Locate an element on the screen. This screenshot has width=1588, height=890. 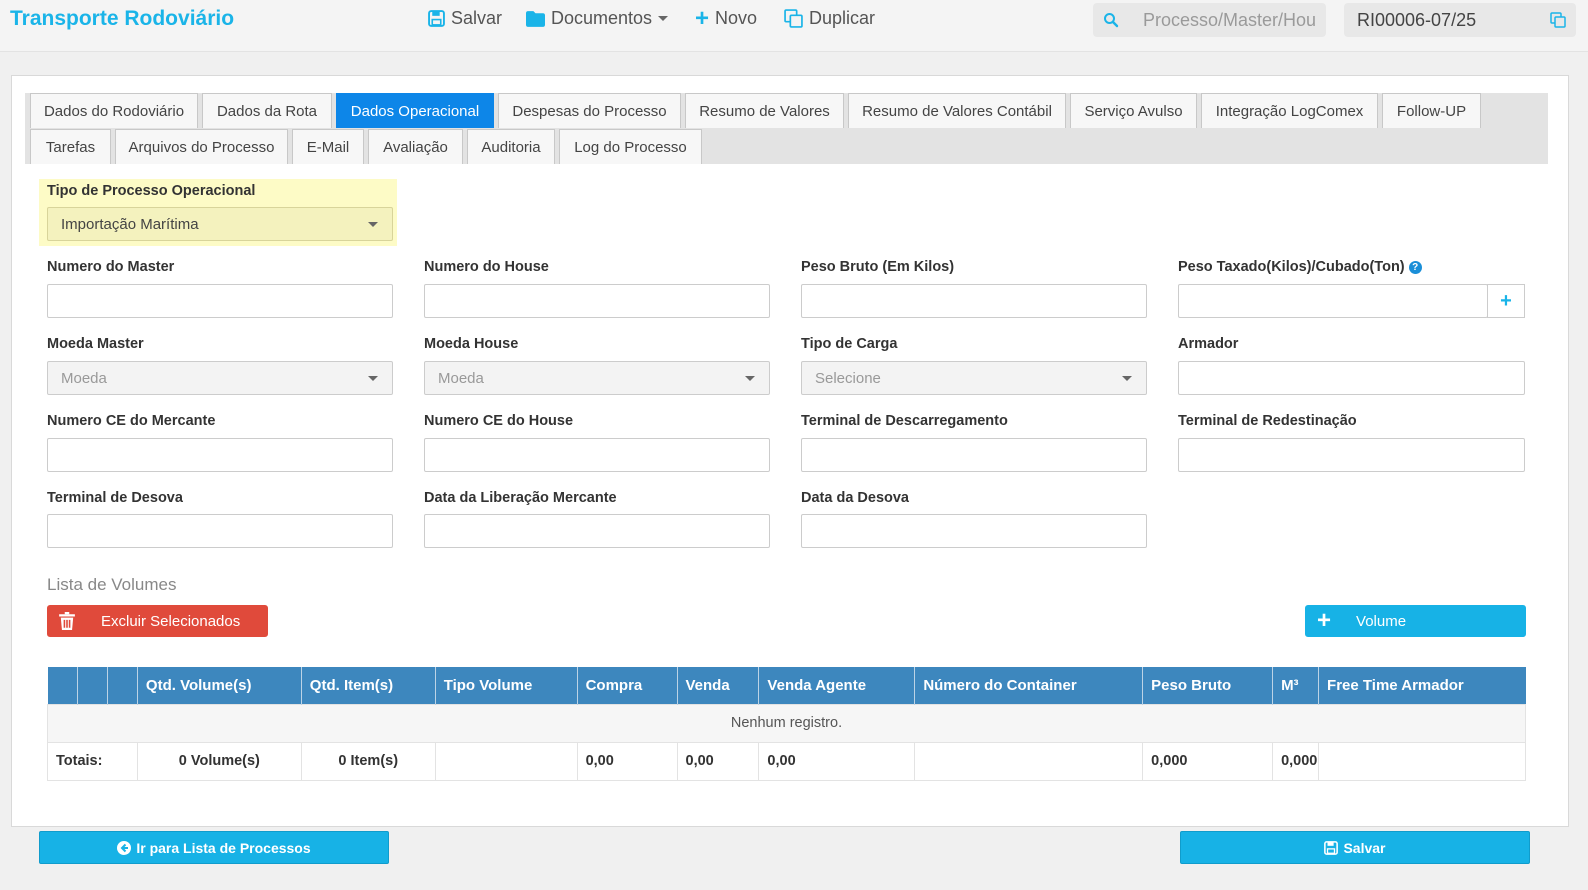
tipo-processo-select: Importação Marítima is located at coordinates (220, 224).